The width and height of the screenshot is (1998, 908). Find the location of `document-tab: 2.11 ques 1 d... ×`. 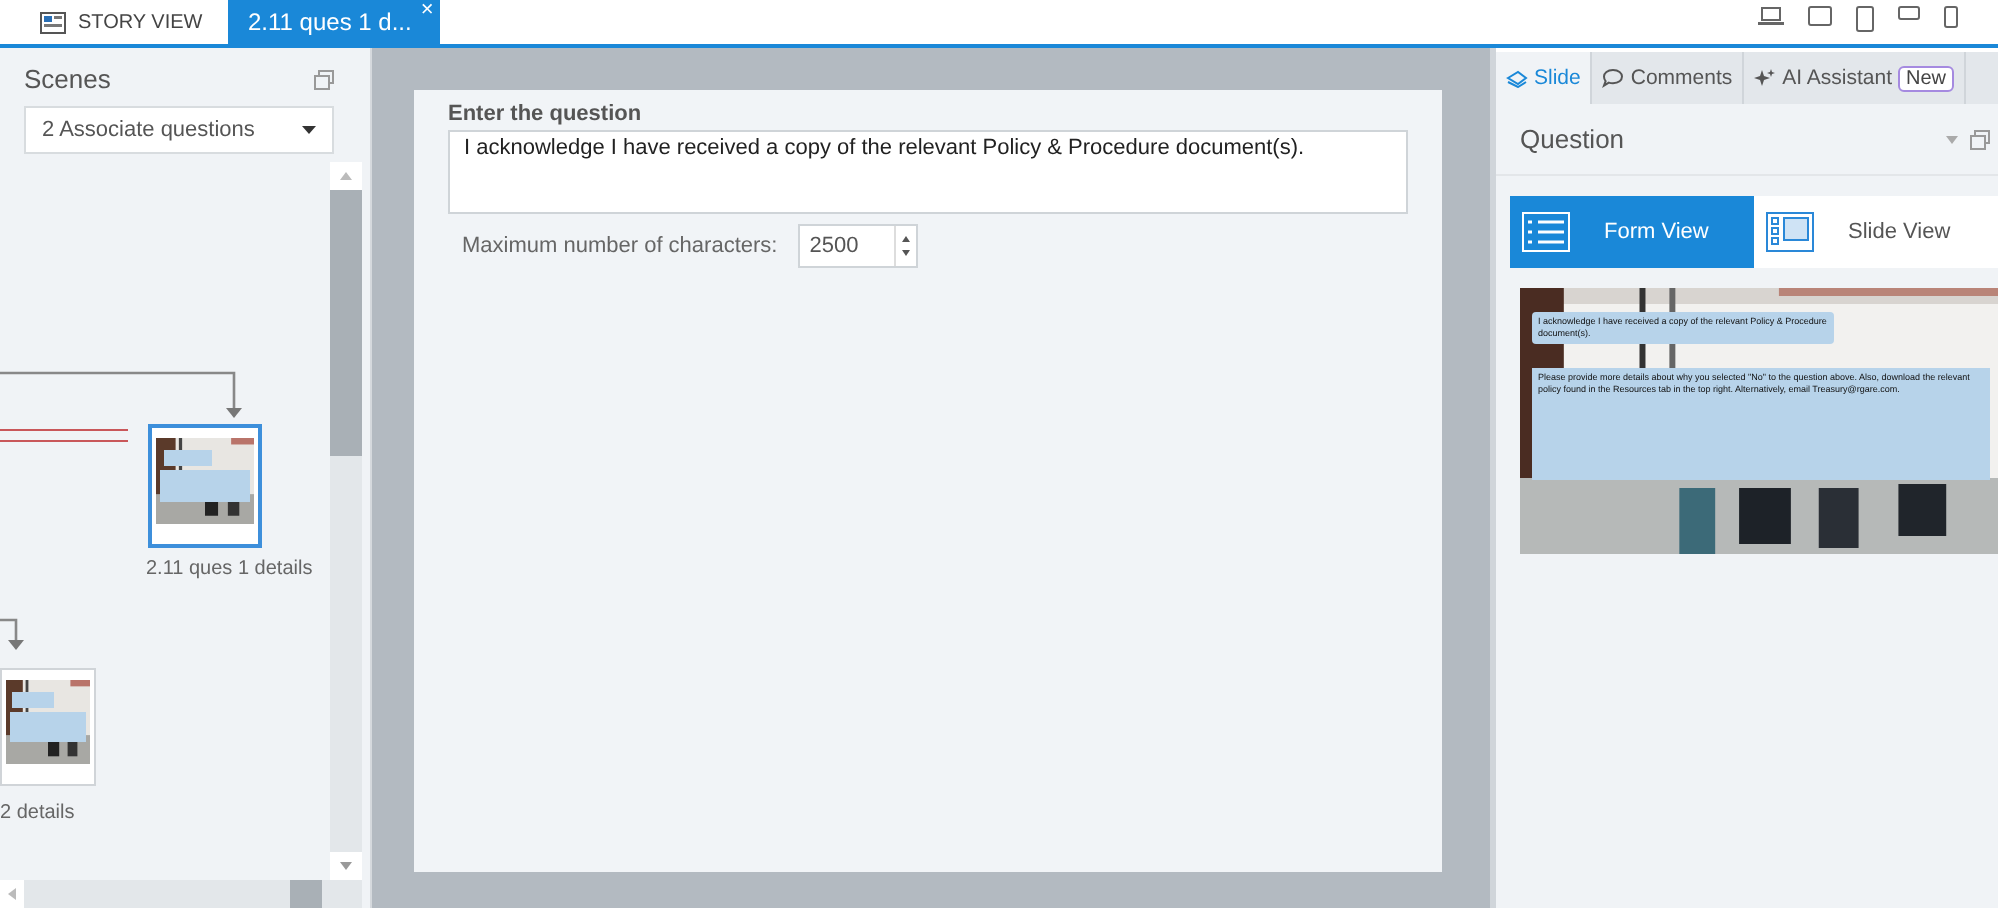

document-tab: 2.11 ques 1 d... × is located at coordinates (334, 22).